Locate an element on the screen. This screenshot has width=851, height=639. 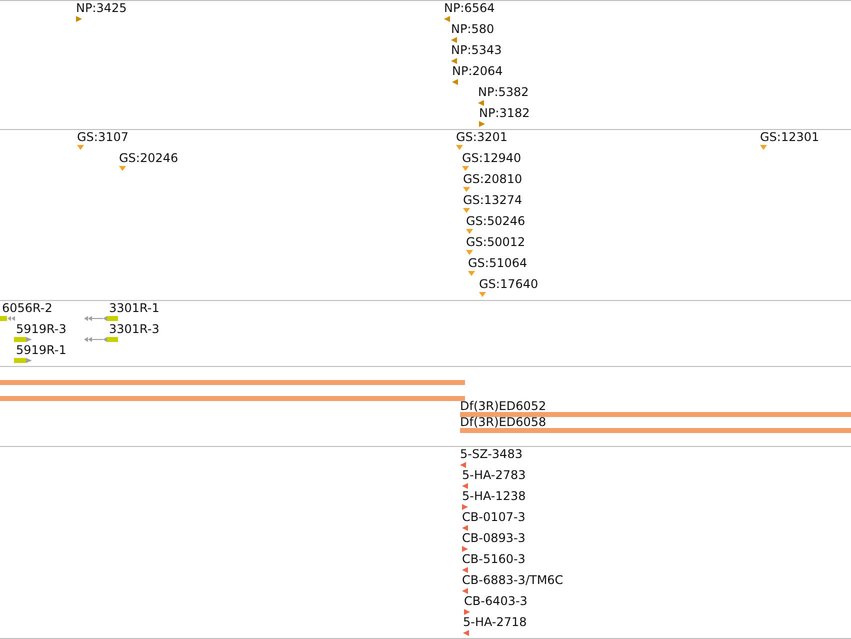
feature-label: GS:51064 is located at coordinates (498, 263).